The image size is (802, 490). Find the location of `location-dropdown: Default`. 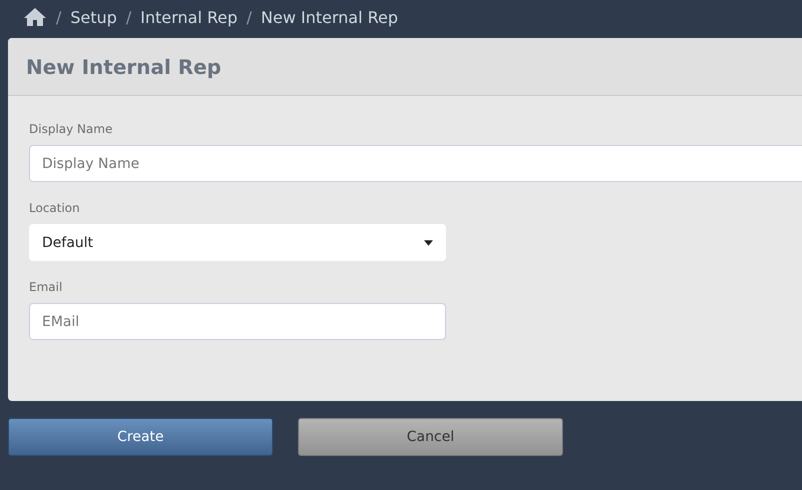

location-dropdown: Default is located at coordinates (237, 242).